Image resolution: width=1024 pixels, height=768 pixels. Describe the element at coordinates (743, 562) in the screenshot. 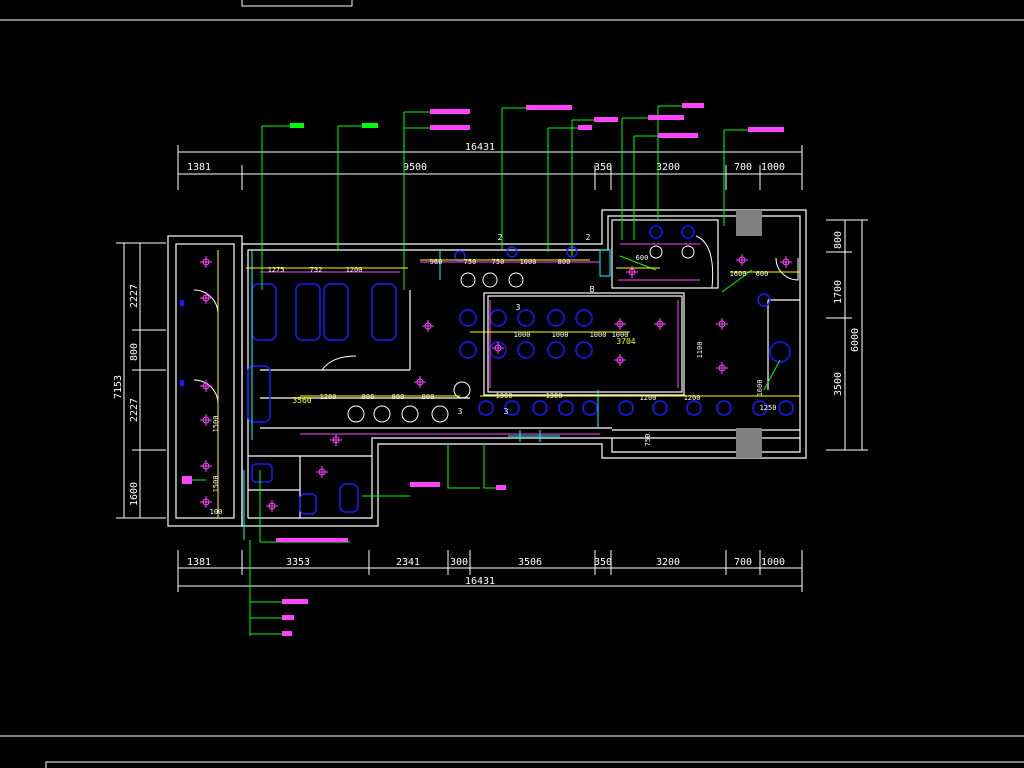

I see `bottom-dim-8: 700` at that location.